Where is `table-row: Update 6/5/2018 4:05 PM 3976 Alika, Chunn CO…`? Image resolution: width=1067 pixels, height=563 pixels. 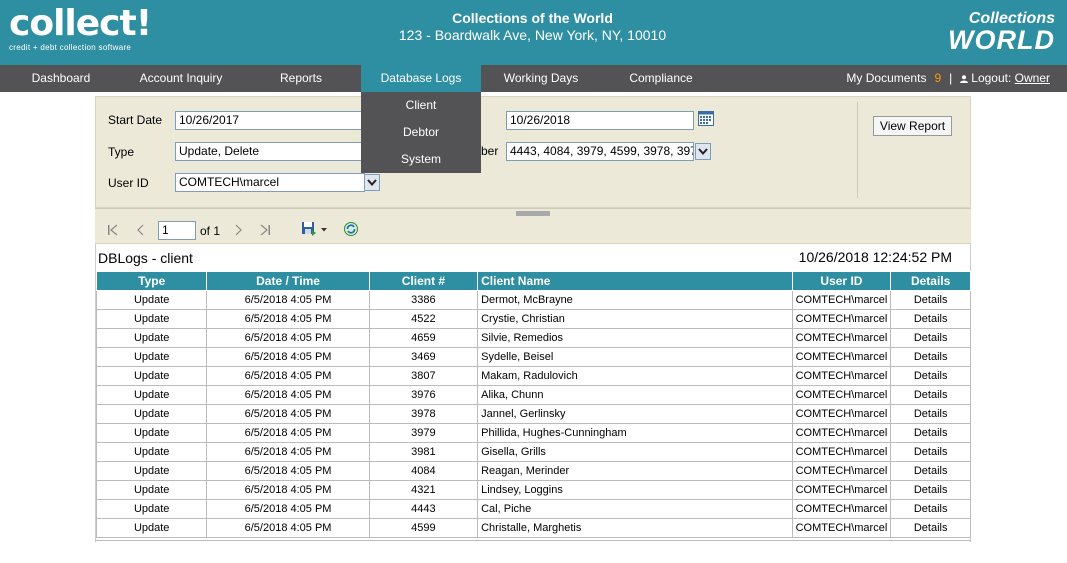
table-row: Update 6/5/2018 4:05 PM 3976 Alika, Chunn CO… is located at coordinates (533, 395).